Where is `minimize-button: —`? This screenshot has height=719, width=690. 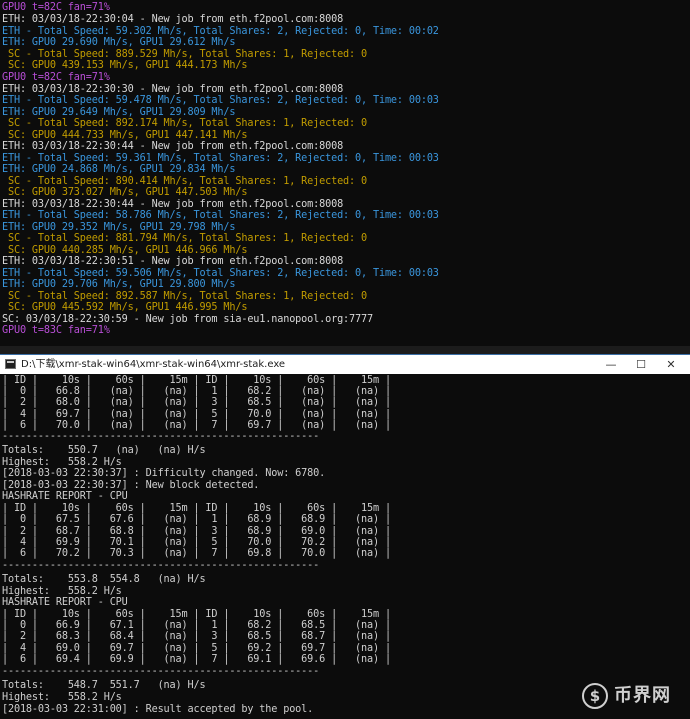 minimize-button: — is located at coordinates (611, 364).